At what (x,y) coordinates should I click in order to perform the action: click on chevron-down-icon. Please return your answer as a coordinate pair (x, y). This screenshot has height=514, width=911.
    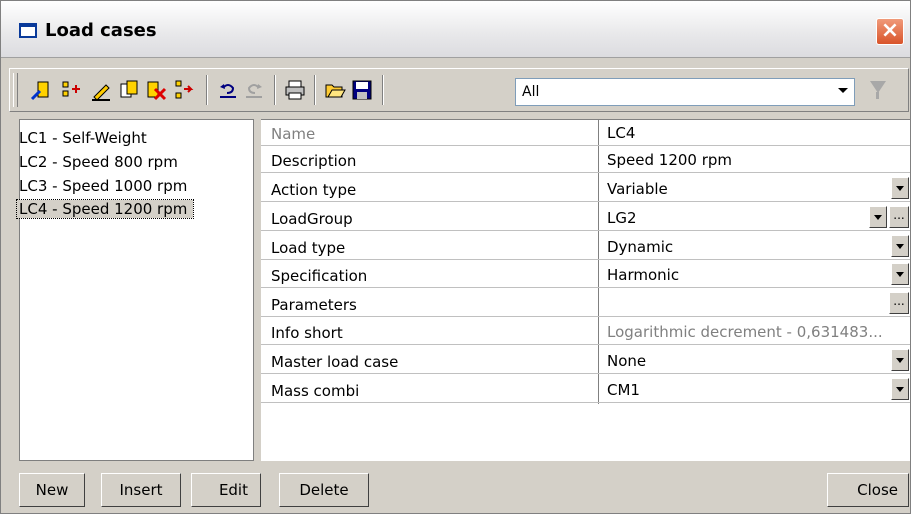
    Looking at the image, I should click on (843, 90).